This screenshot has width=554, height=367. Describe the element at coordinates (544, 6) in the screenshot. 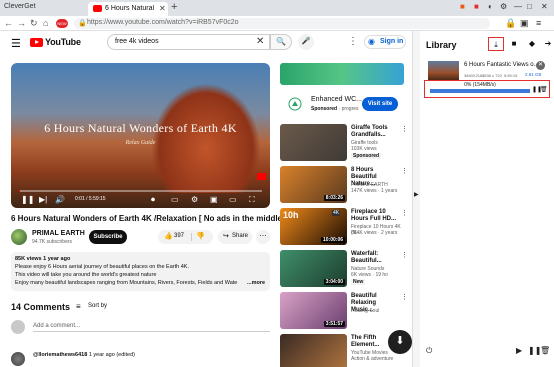

I see `close-window-icon: ✕` at that location.